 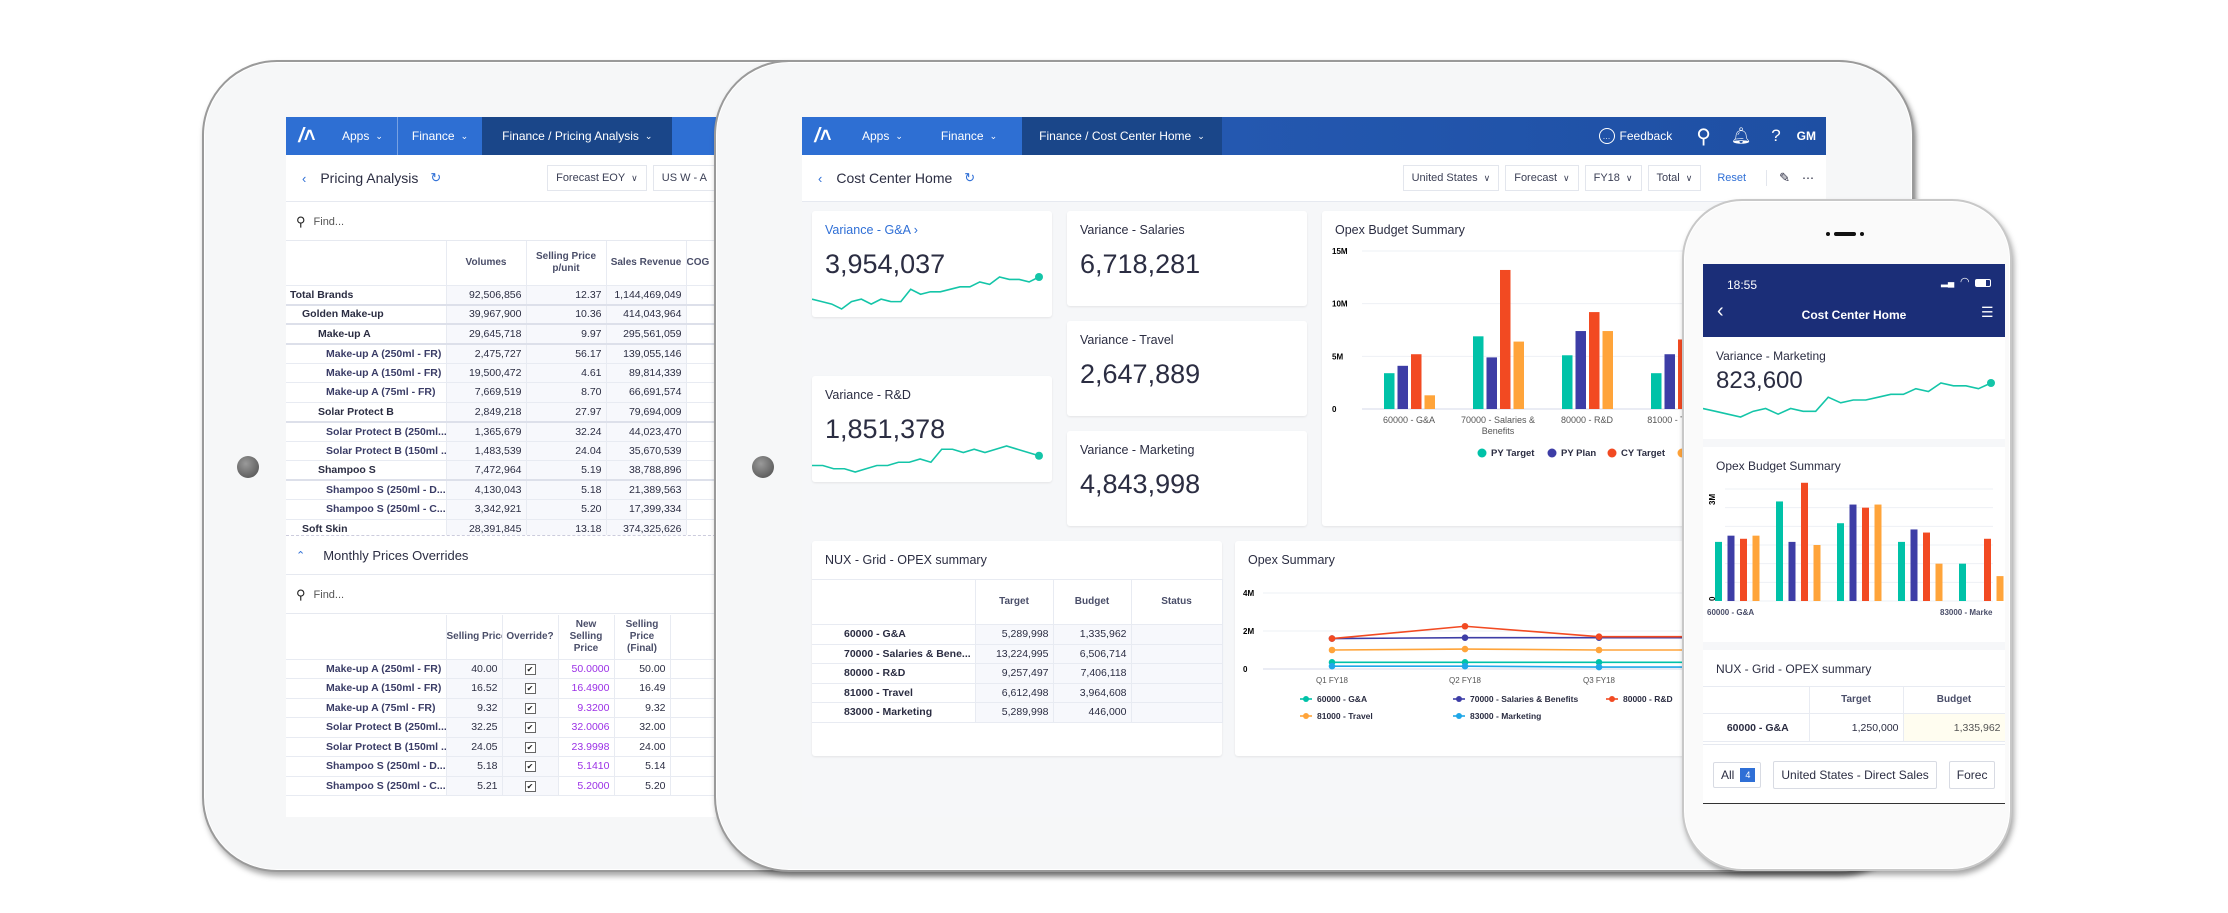 What do you see at coordinates (1505, 716) in the screenshot?
I see `legend-label: 83000 - Marketing` at bounding box center [1505, 716].